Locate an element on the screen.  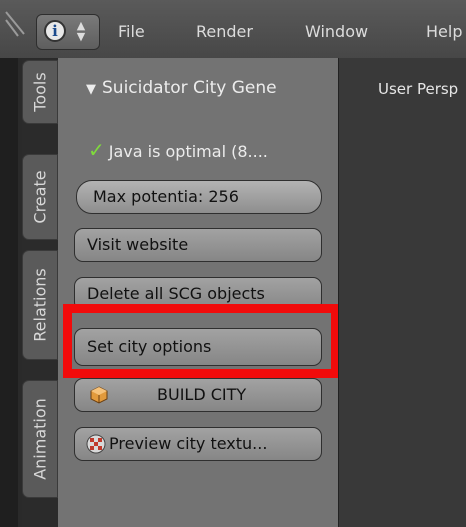
triangle-down-icon: ▼ is located at coordinates (91, 89).